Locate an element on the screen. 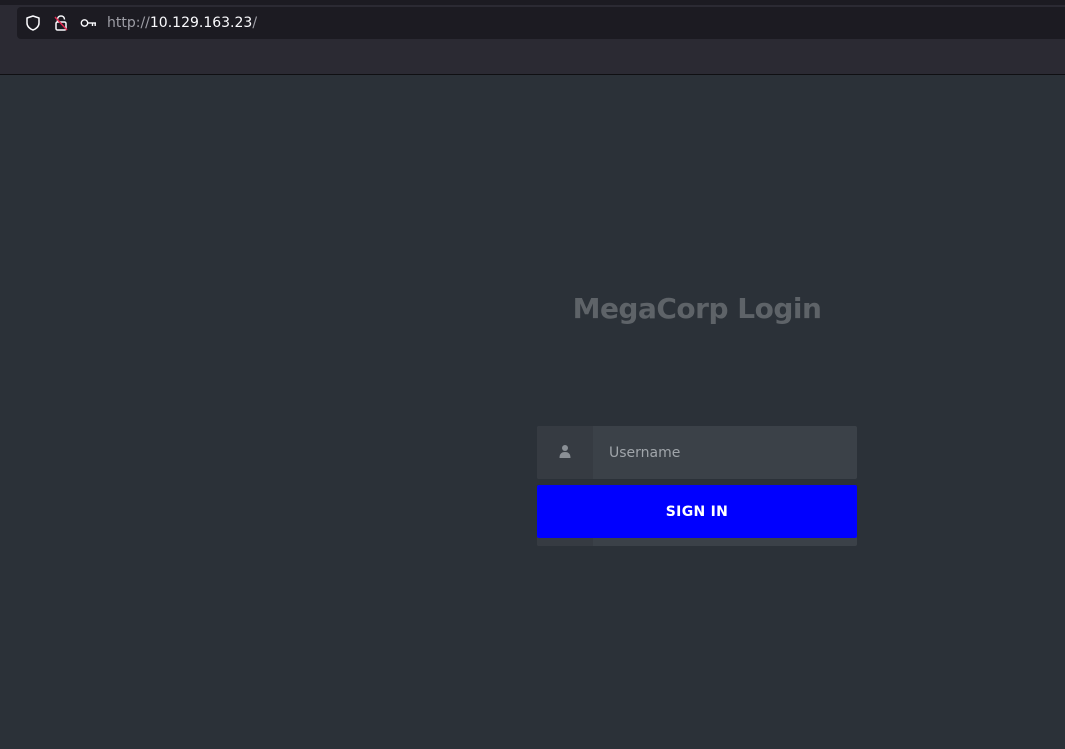  insecure-lock-icon is located at coordinates (61, 23).